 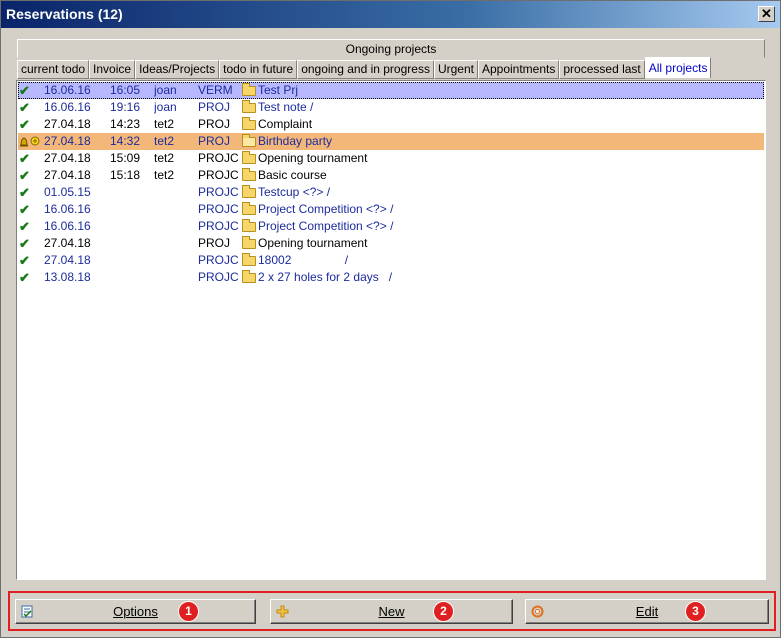 What do you see at coordinates (391, 124) in the screenshot?
I see `list-item: ✔ 27.04.18 14:23 tet2 PROJ Complaint` at bounding box center [391, 124].